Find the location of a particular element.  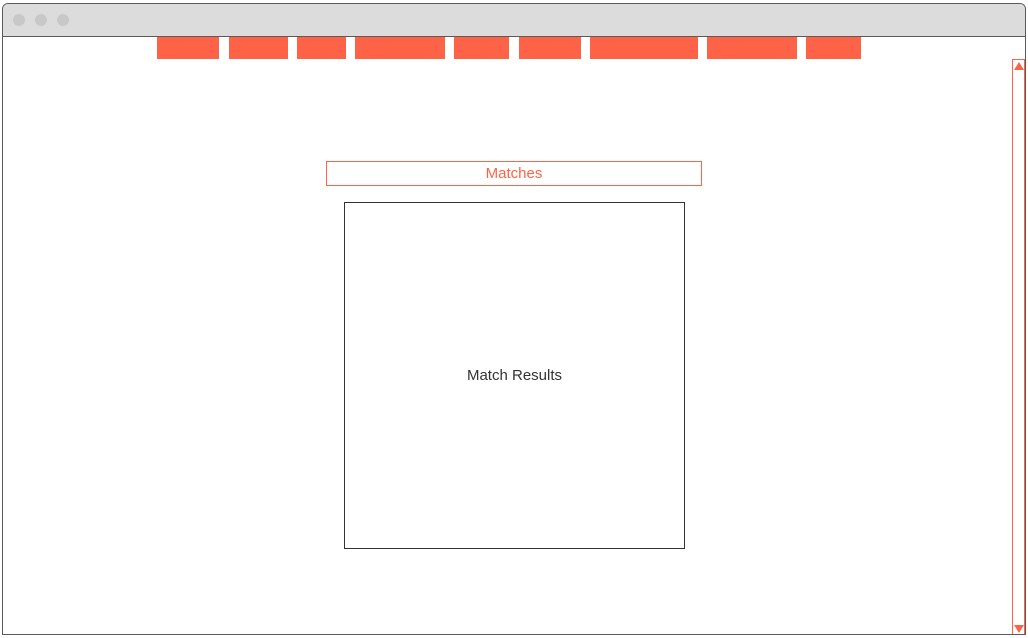

window-maximize-dot is located at coordinates (63, 20).